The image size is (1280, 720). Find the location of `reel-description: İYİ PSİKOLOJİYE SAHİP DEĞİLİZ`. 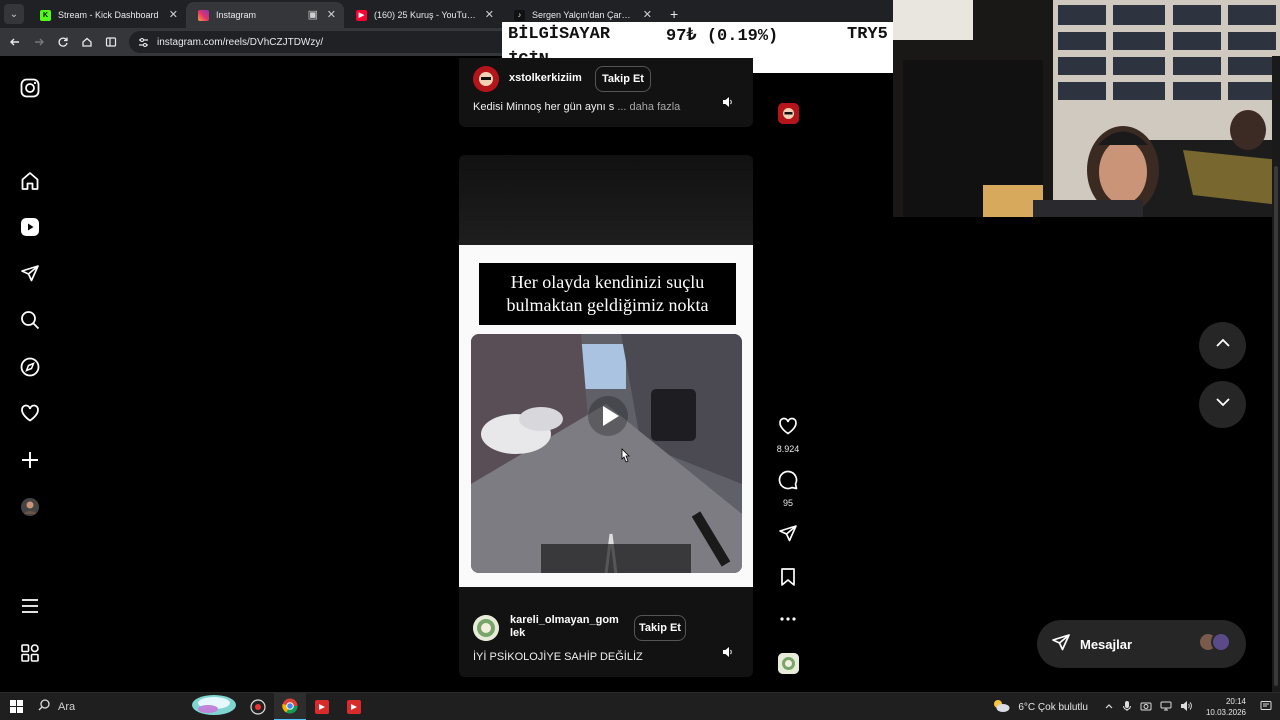

reel-description: İYİ PSİKOLOJİYE SAHİP DEĞİLİZ is located at coordinates (558, 657).